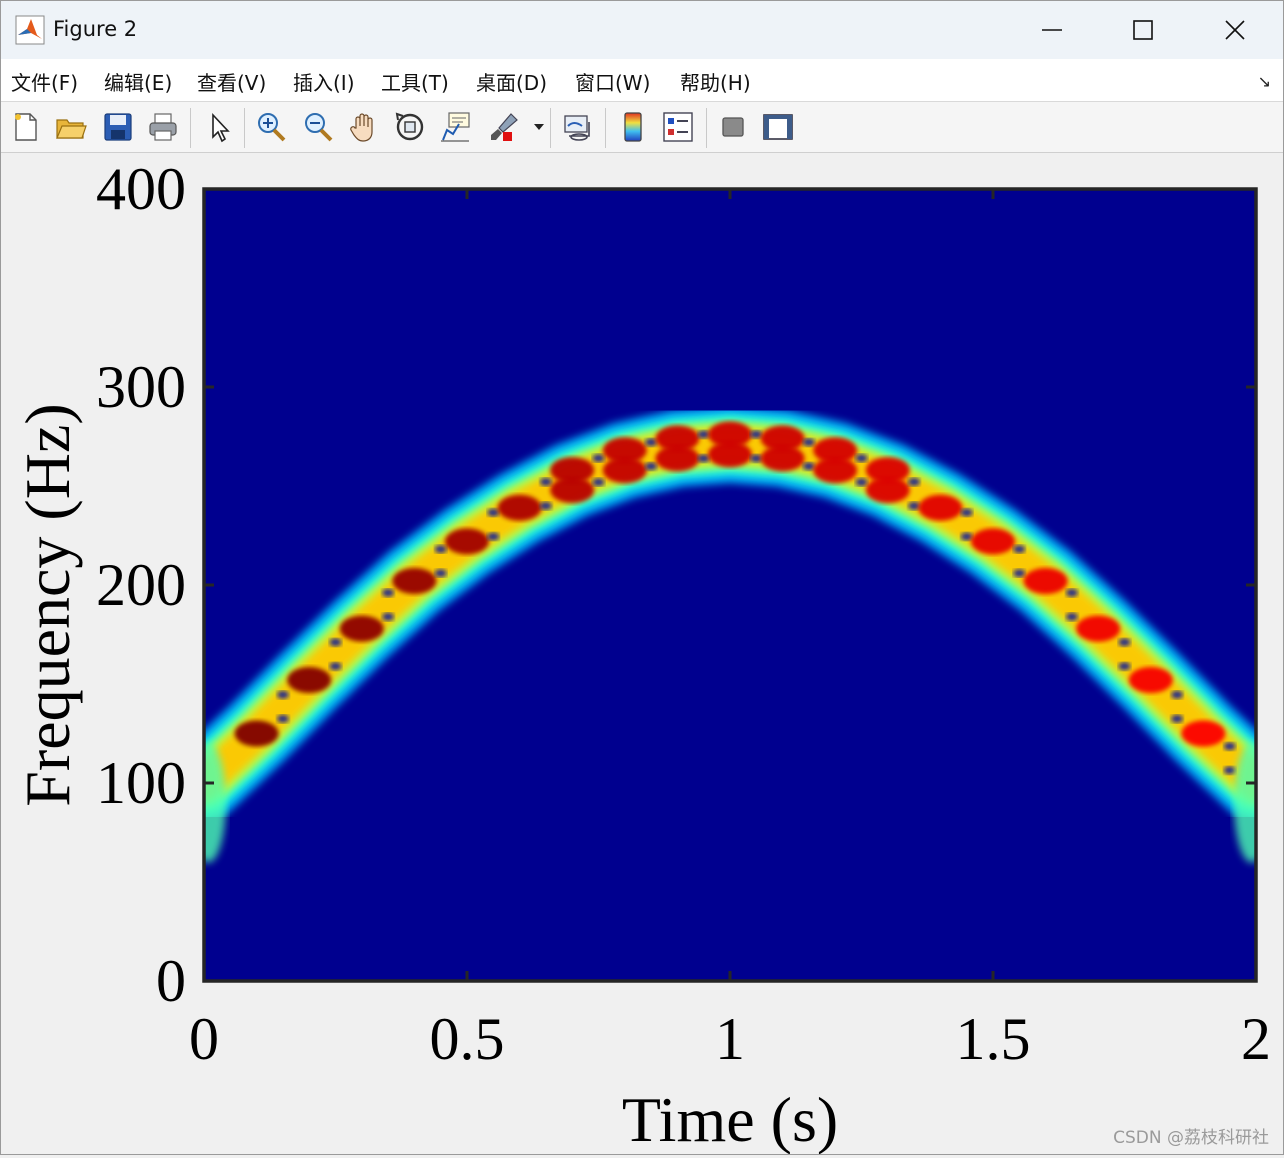 The image size is (1284, 1158). I want to click on data-cursor-icon, so click(456, 127).